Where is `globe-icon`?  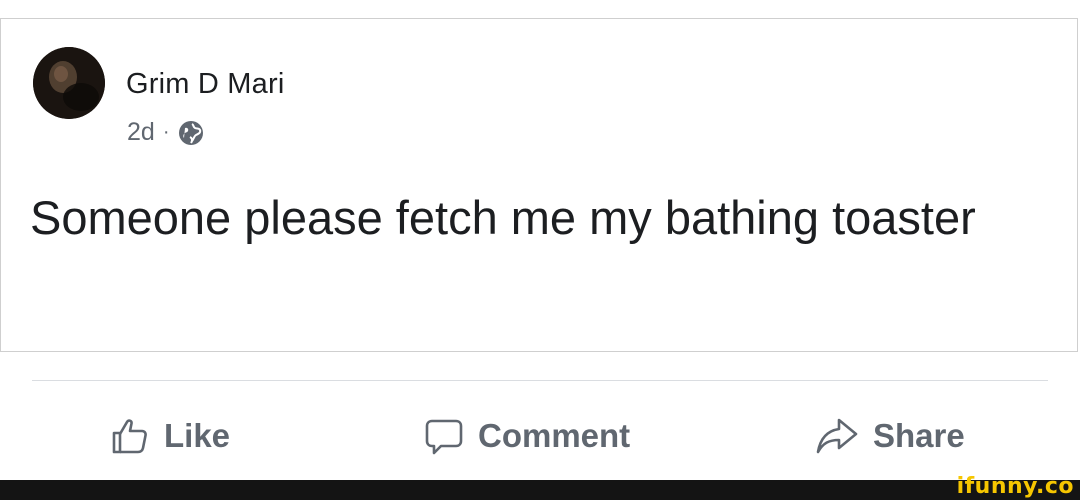 globe-icon is located at coordinates (191, 133).